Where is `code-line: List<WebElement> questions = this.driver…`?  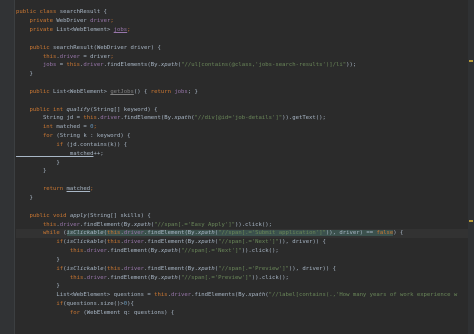
code-line: List<WebElement> questions = this.driver… is located at coordinates (245, 295).